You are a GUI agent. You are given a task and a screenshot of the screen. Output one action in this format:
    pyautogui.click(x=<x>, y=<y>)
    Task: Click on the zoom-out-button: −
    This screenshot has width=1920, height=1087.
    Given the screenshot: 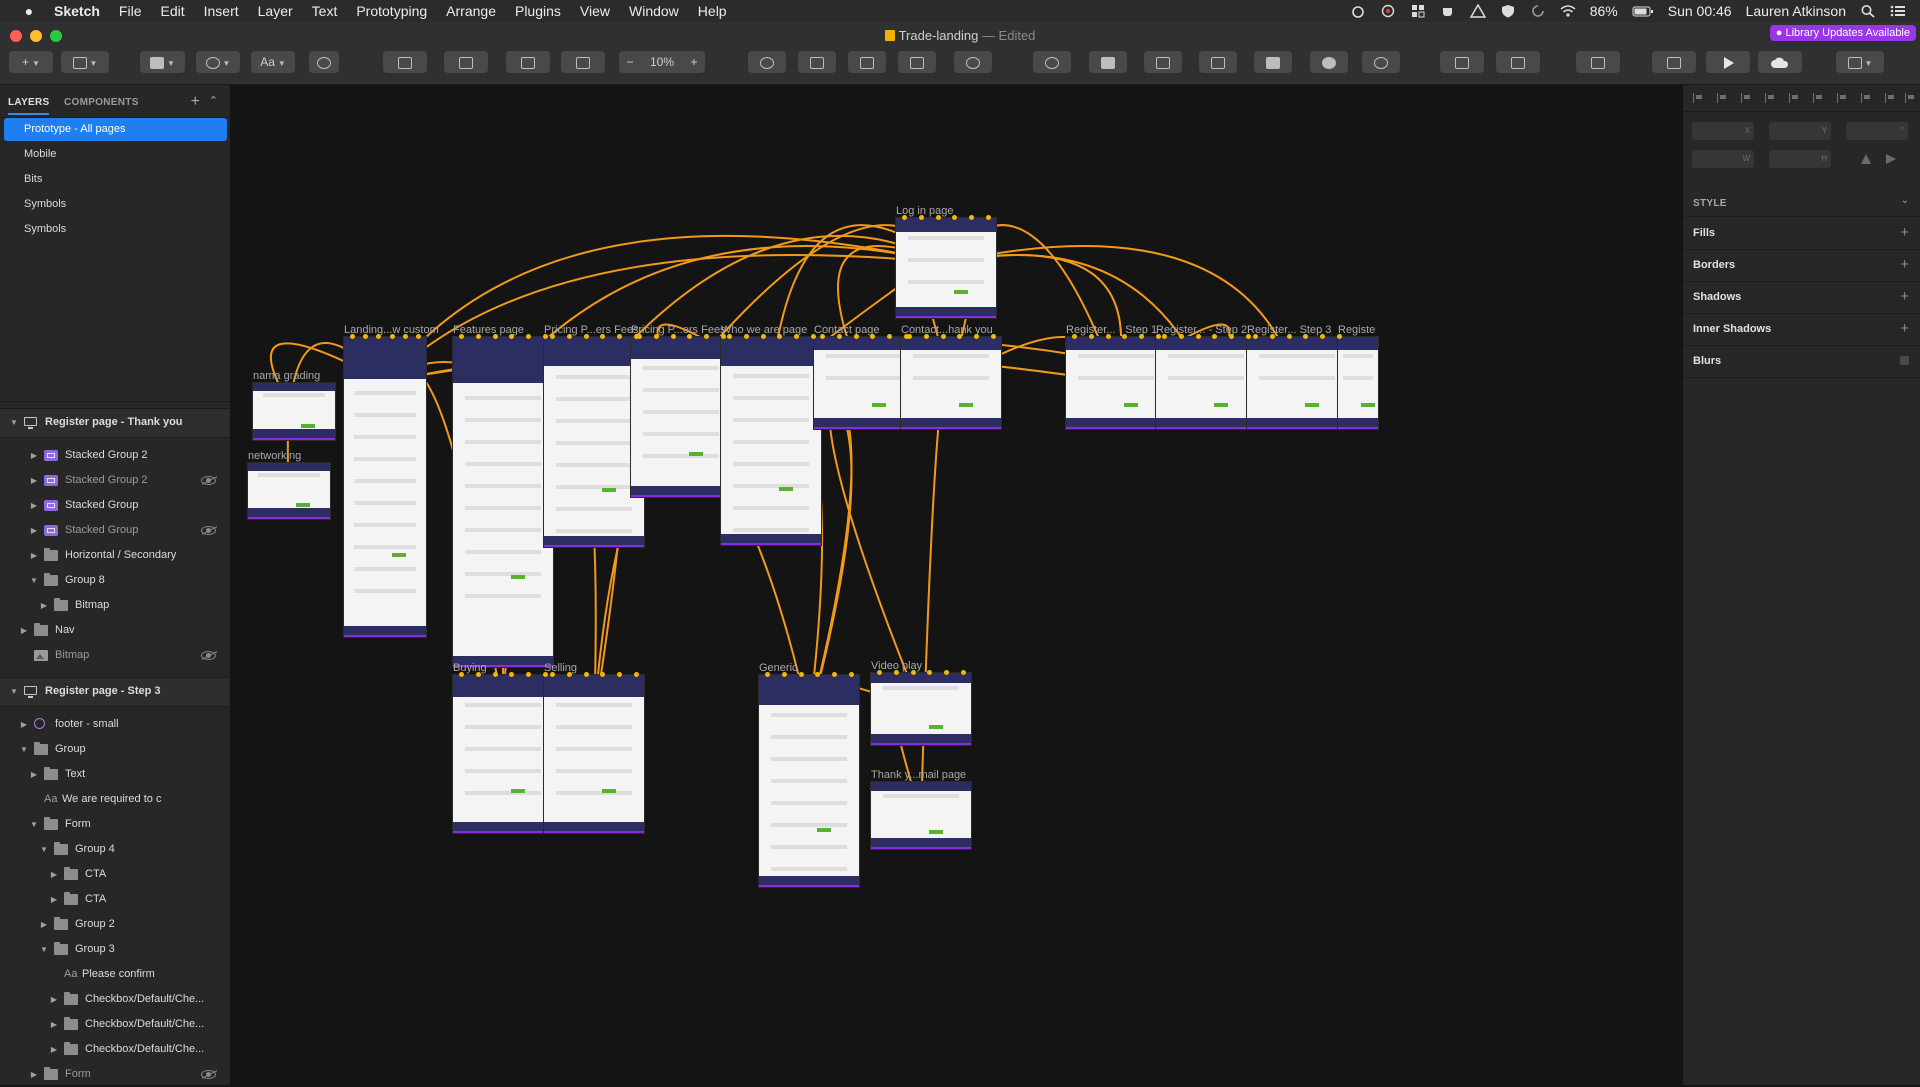 What is the action you would take?
    pyautogui.click(x=630, y=62)
    